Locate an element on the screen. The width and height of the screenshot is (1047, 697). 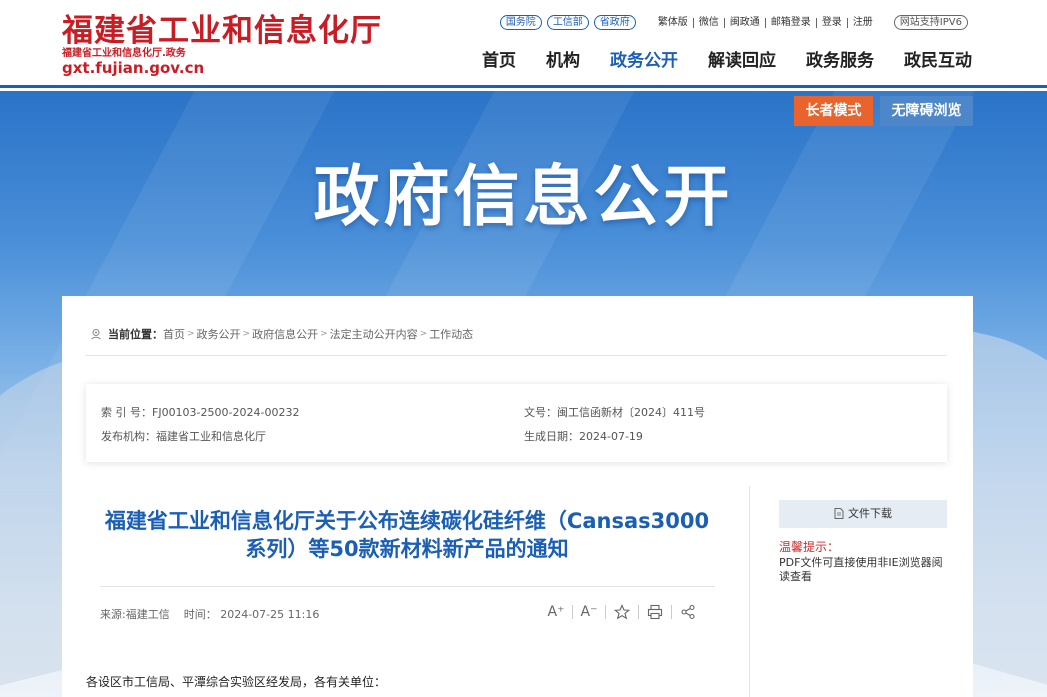
link-state-council: 国务院 is located at coordinates (520, 22).